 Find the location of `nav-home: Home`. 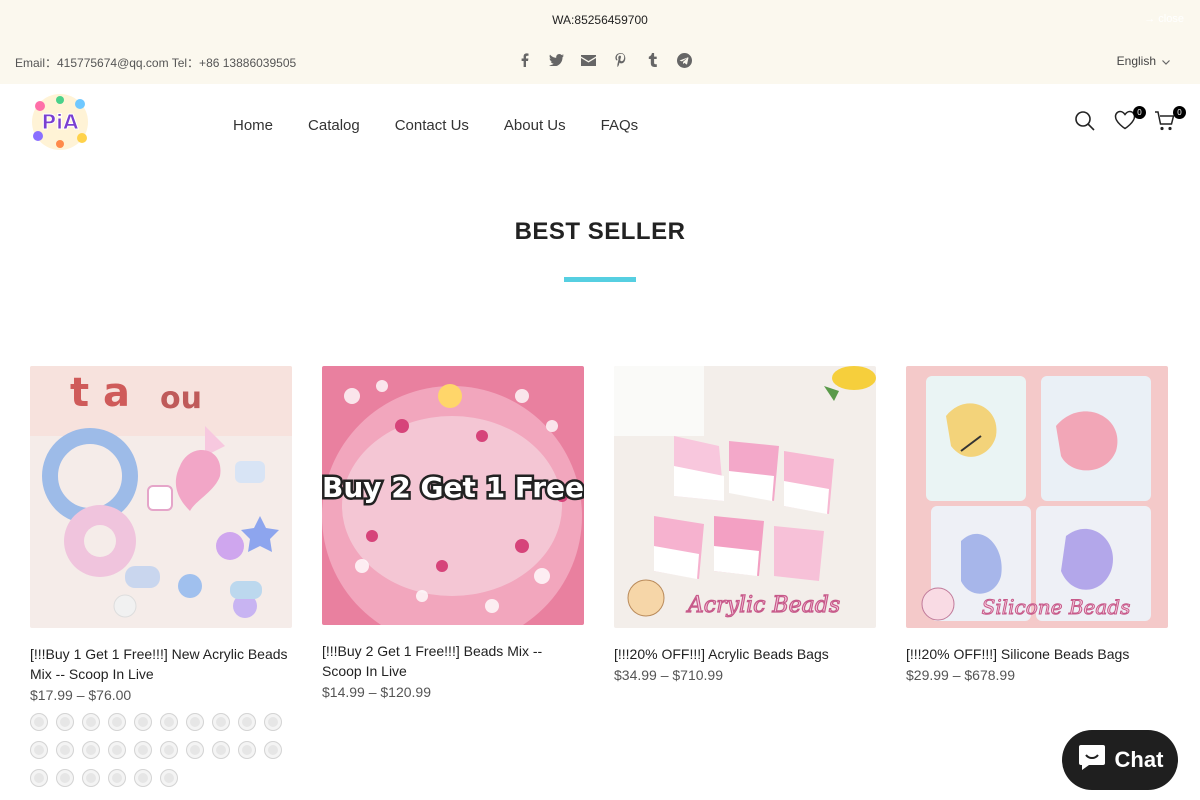

nav-home: Home is located at coordinates (253, 125).